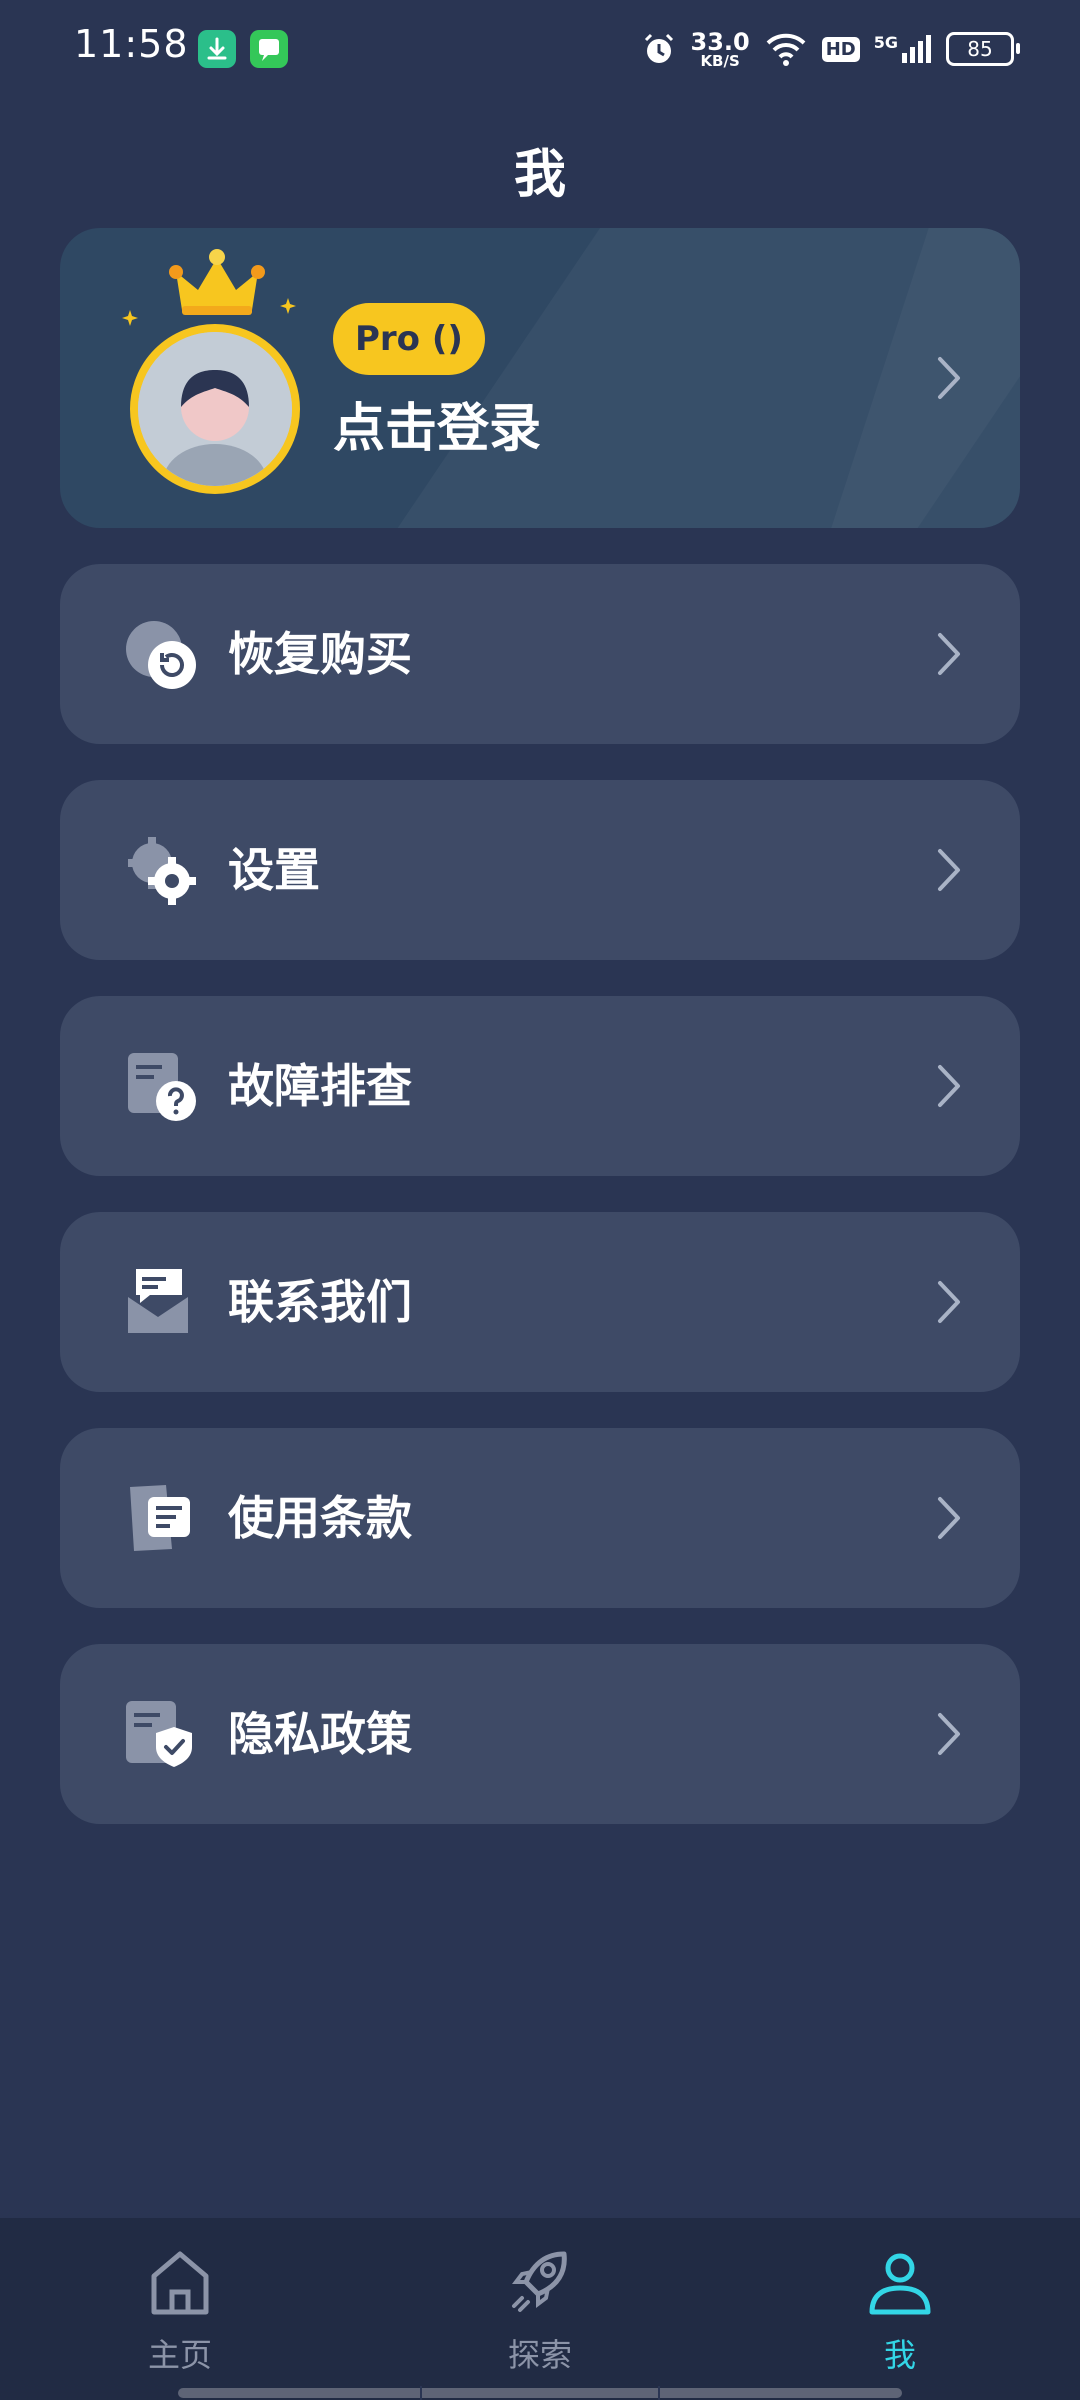 Image resolution: width=1080 pixels, height=2400 pixels. Describe the element at coordinates (540, 1086) in the screenshot. I see `menu-item-troubleshoot: 故障排查` at that location.